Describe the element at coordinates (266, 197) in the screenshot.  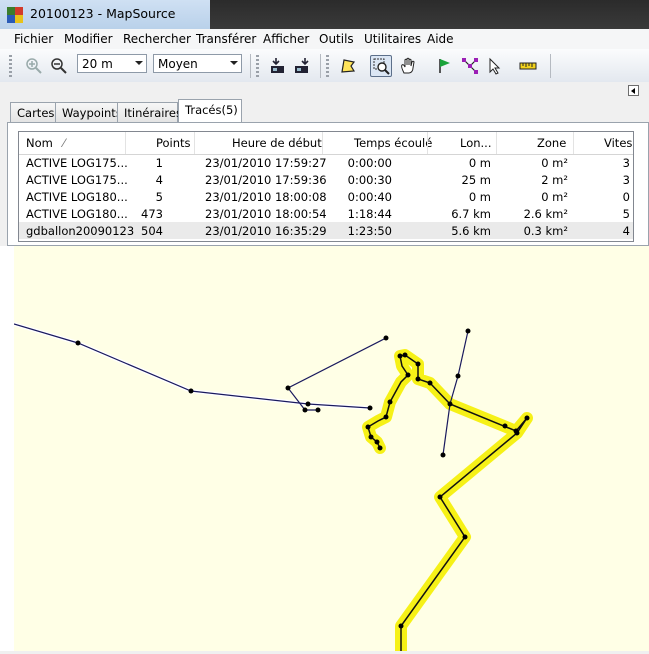
I see `cell-heure-debut: 23/01/2010 18:00:08` at that location.